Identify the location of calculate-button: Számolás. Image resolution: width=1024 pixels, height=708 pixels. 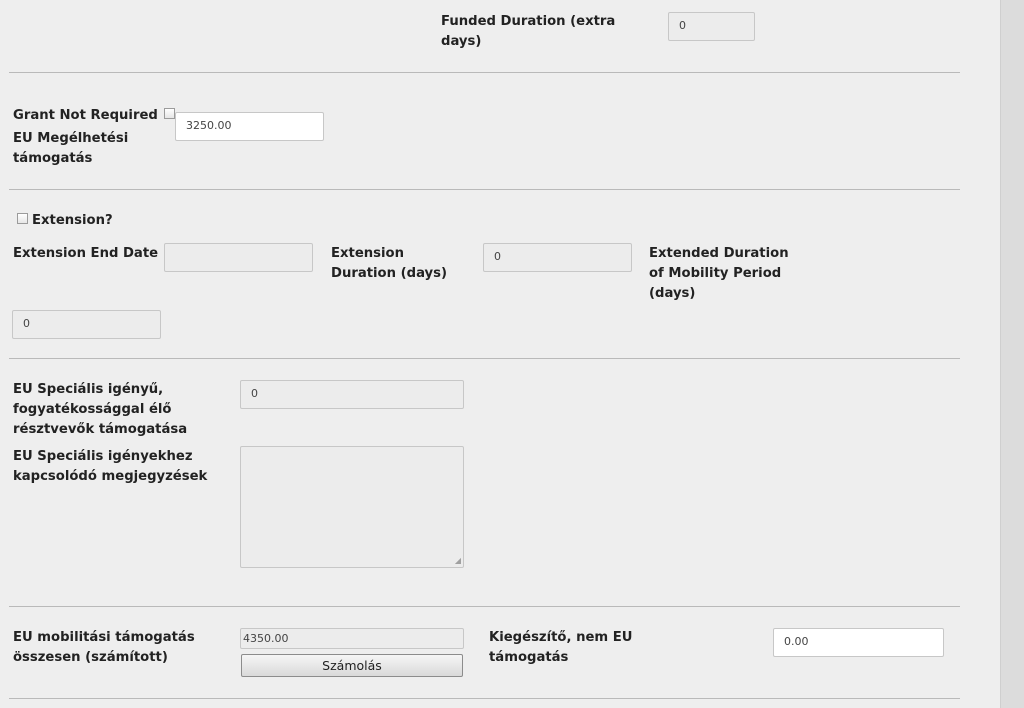
(352, 665).